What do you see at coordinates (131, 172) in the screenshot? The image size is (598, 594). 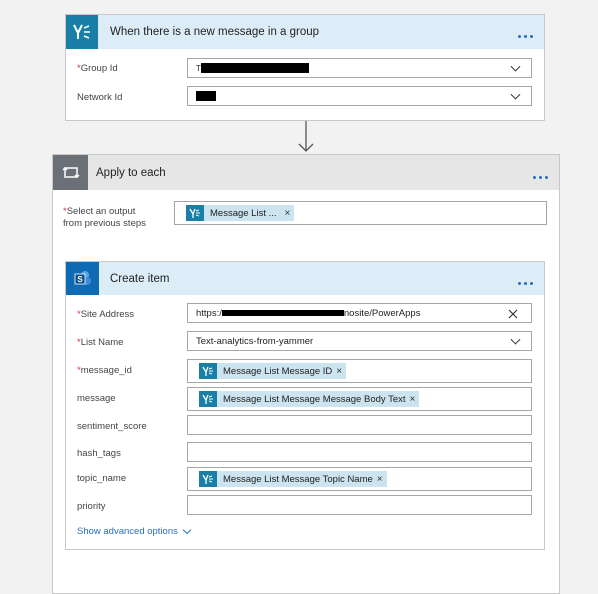 I see `apply-each-title: Apply to each` at bounding box center [131, 172].